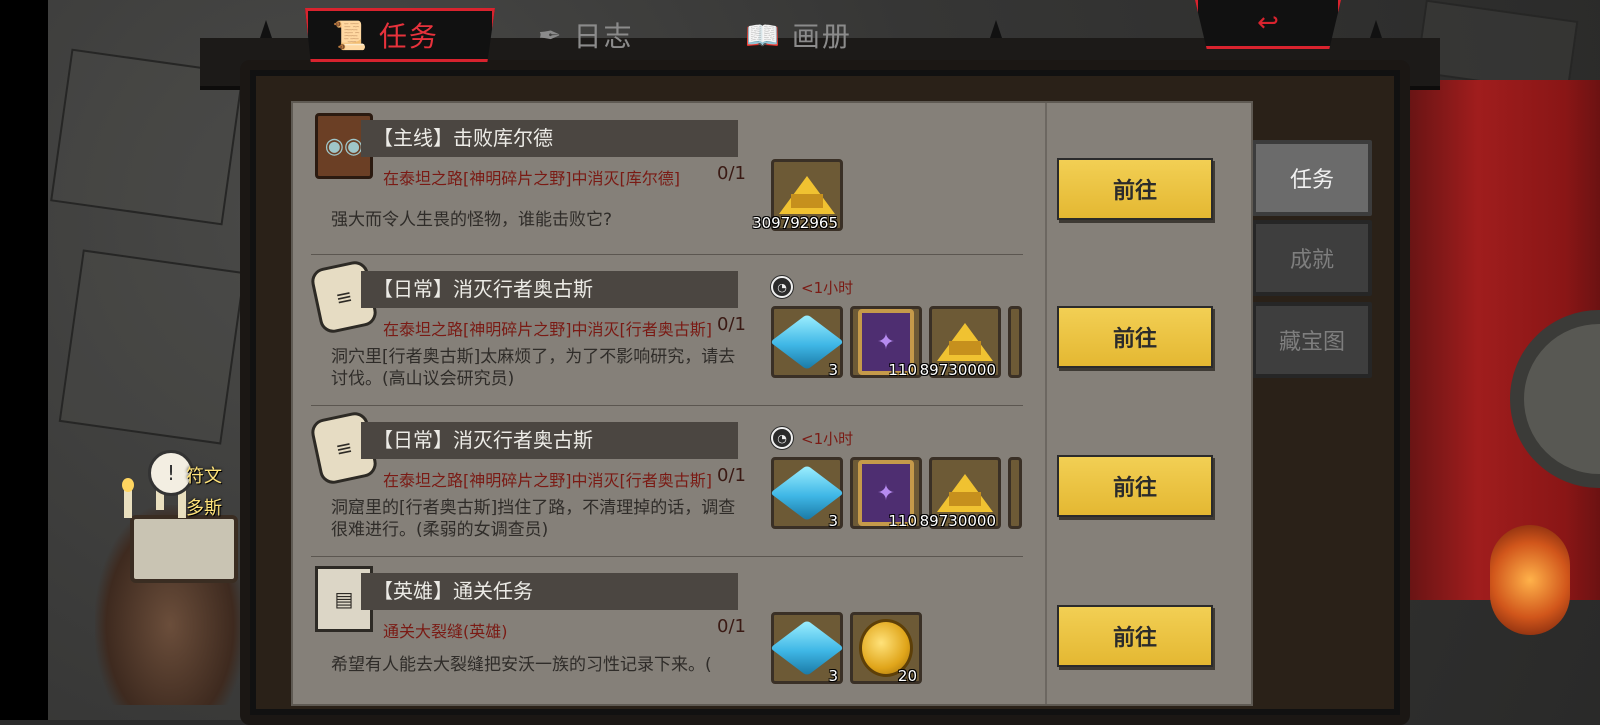  What do you see at coordinates (204, 476) in the screenshot?
I see `npc-name-line1: 符文` at bounding box center [204, 476].